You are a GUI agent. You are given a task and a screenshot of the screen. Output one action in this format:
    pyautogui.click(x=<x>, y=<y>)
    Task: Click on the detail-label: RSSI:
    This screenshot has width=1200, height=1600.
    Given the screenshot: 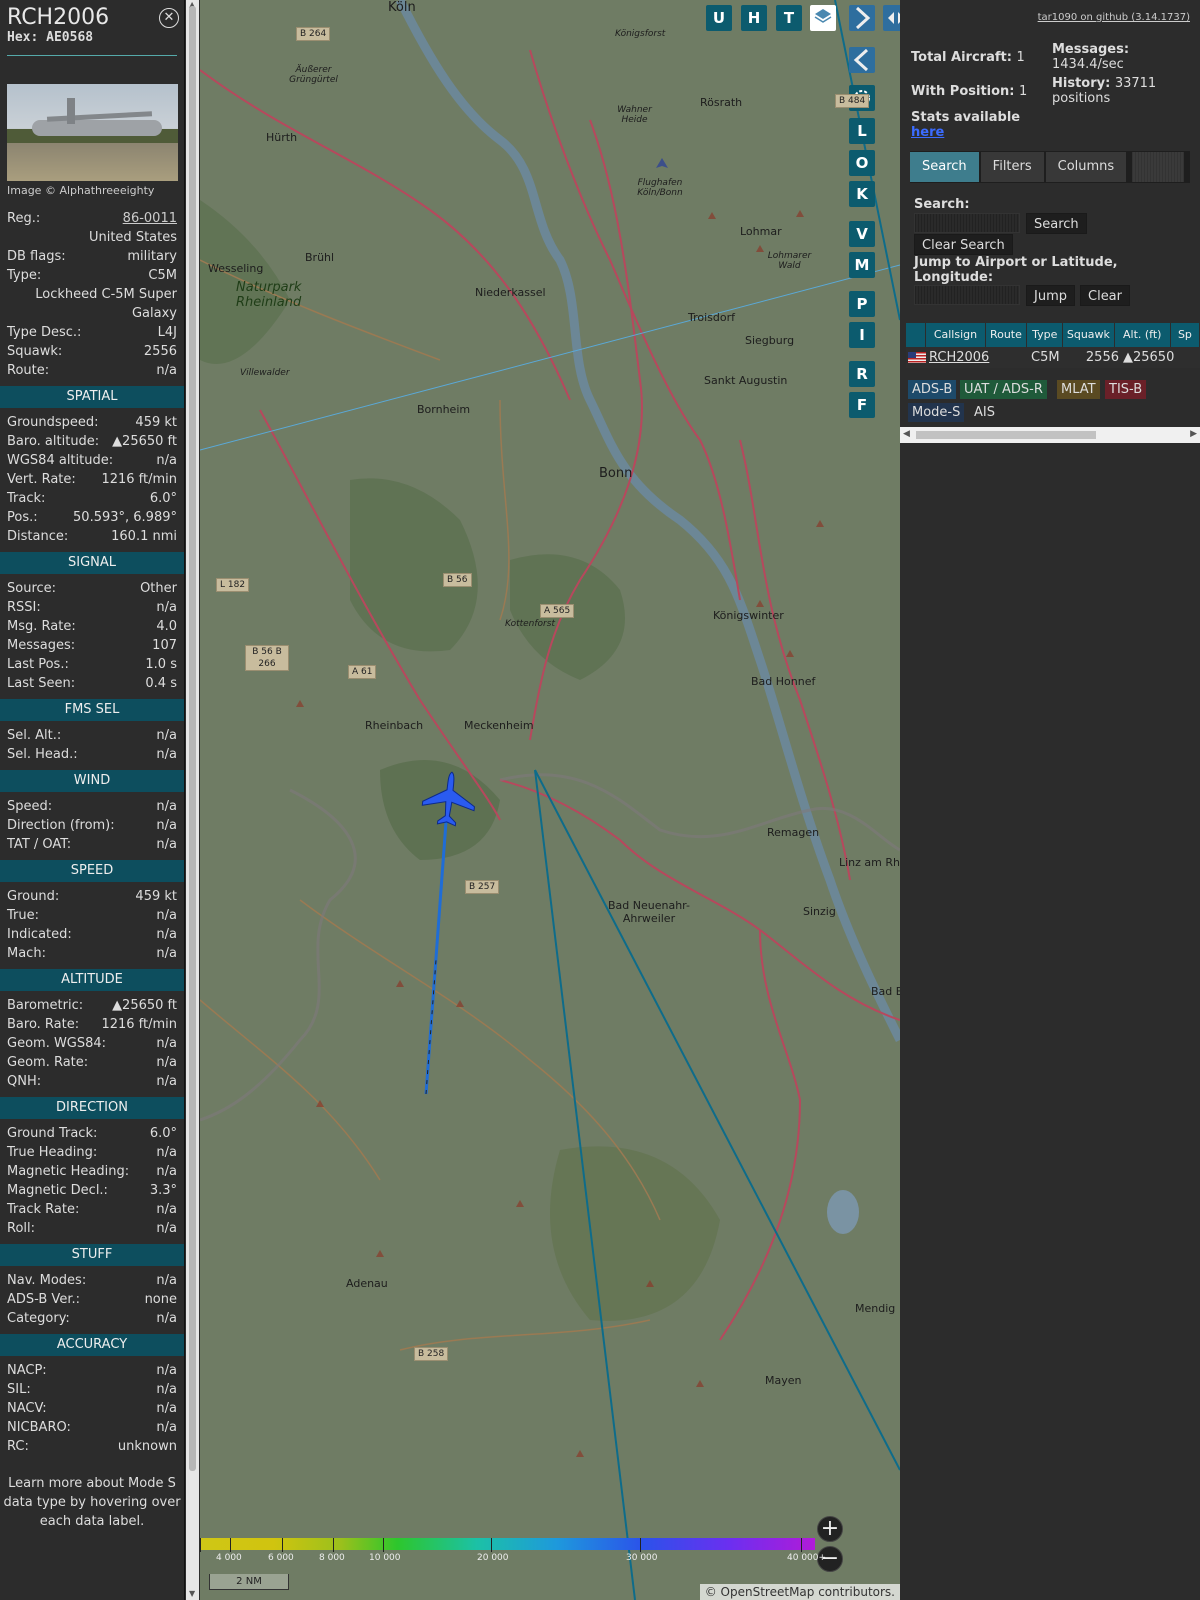 What is the action you would take?
    pyautogui.click(x=24, y=607)
    